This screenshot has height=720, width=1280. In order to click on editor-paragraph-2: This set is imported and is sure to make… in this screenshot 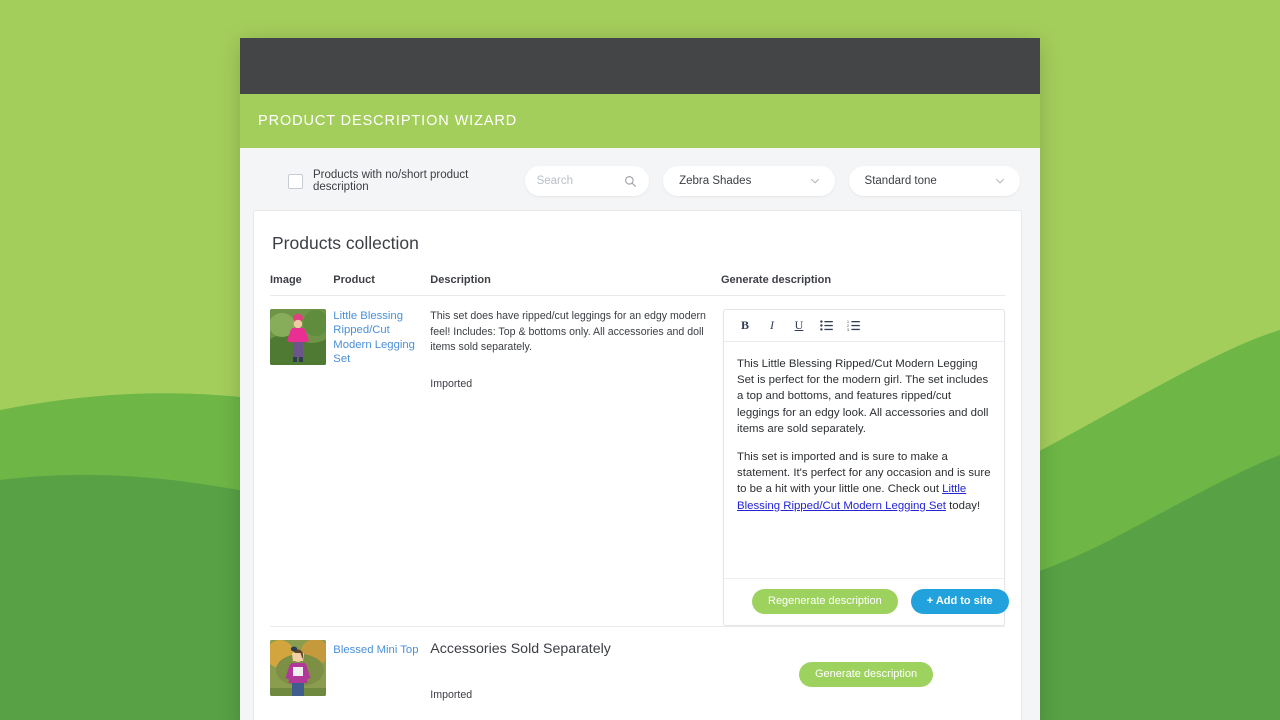, I will do `click(864, 481)`.